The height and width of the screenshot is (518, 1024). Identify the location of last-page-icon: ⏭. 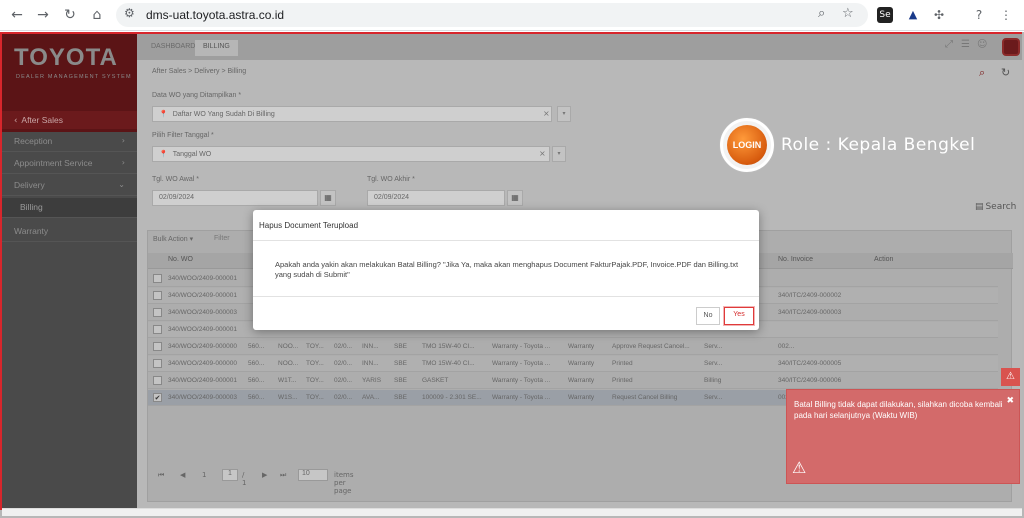
(283, 475).